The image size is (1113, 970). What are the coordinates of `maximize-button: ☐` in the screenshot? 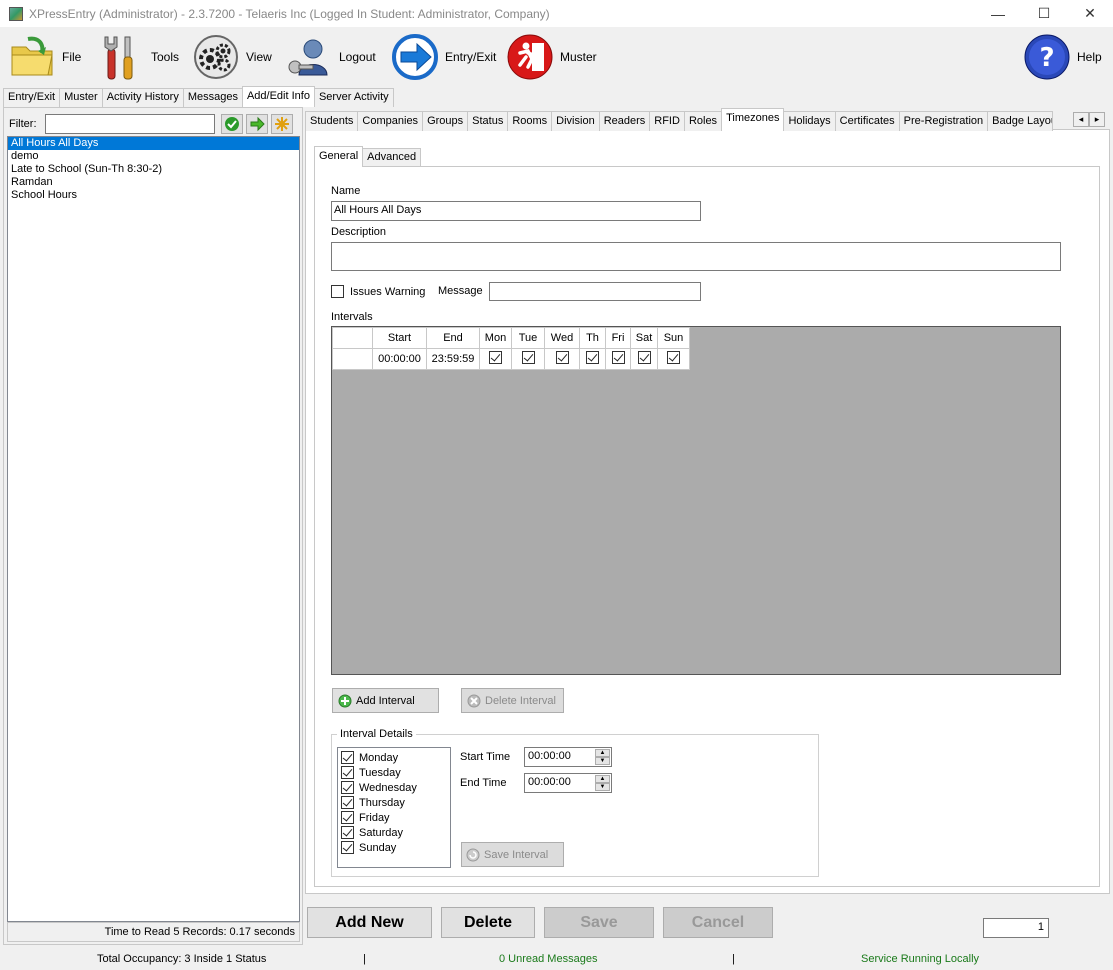 It's located at (1044, 13).